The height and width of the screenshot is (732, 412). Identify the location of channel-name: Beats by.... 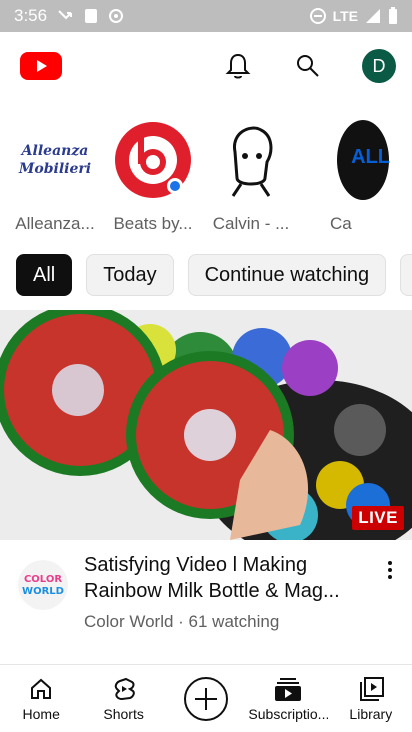
(153, 223).